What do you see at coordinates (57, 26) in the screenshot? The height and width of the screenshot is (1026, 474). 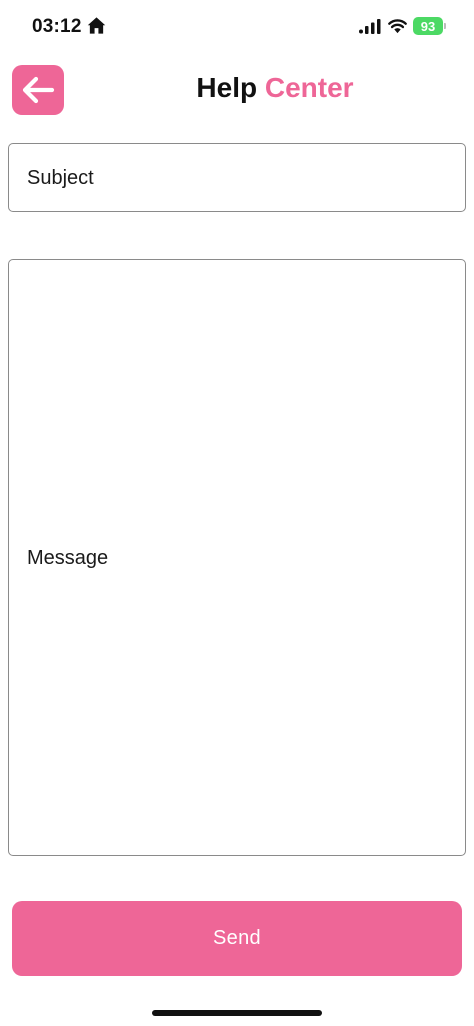 I see `status-time: 03:12` at bounding box center [57, 26].